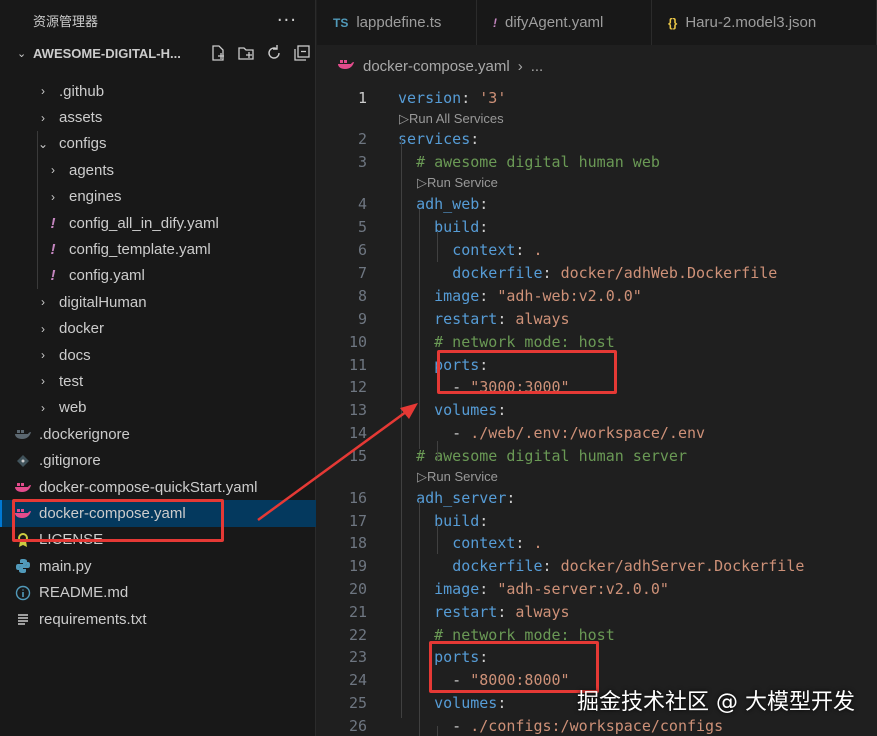  What do you see at coordinates (337, 462) in the screenshot?
I see `annotation-arrow` at bounding box center [337, 462].